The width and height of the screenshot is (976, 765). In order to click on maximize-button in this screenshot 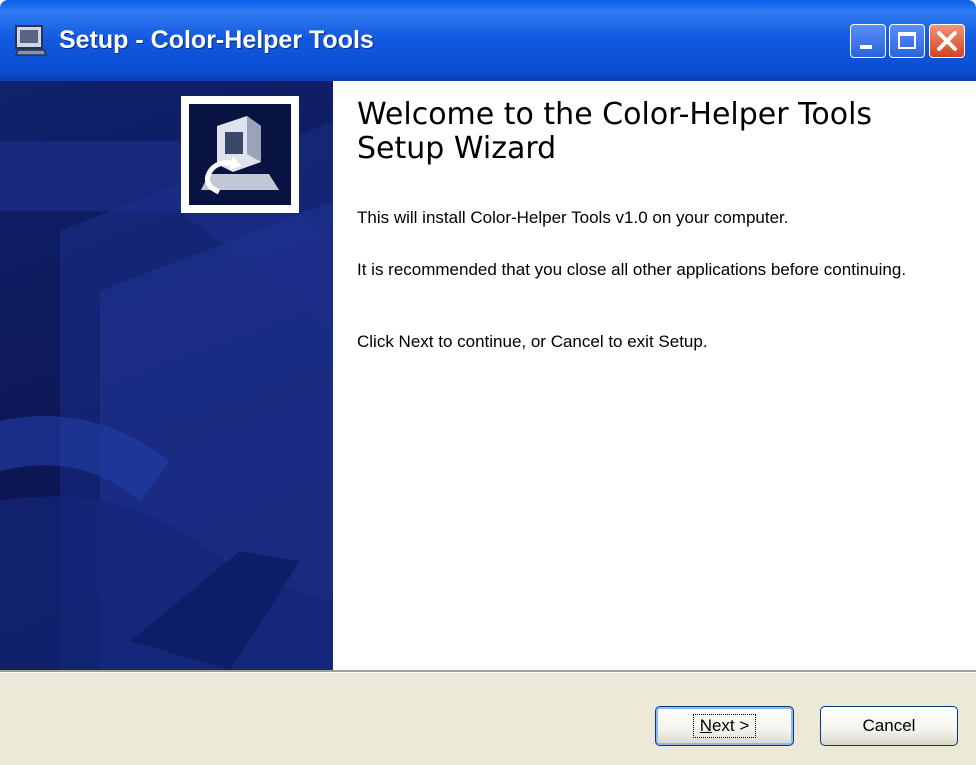, I will do `click(907, 41)`.